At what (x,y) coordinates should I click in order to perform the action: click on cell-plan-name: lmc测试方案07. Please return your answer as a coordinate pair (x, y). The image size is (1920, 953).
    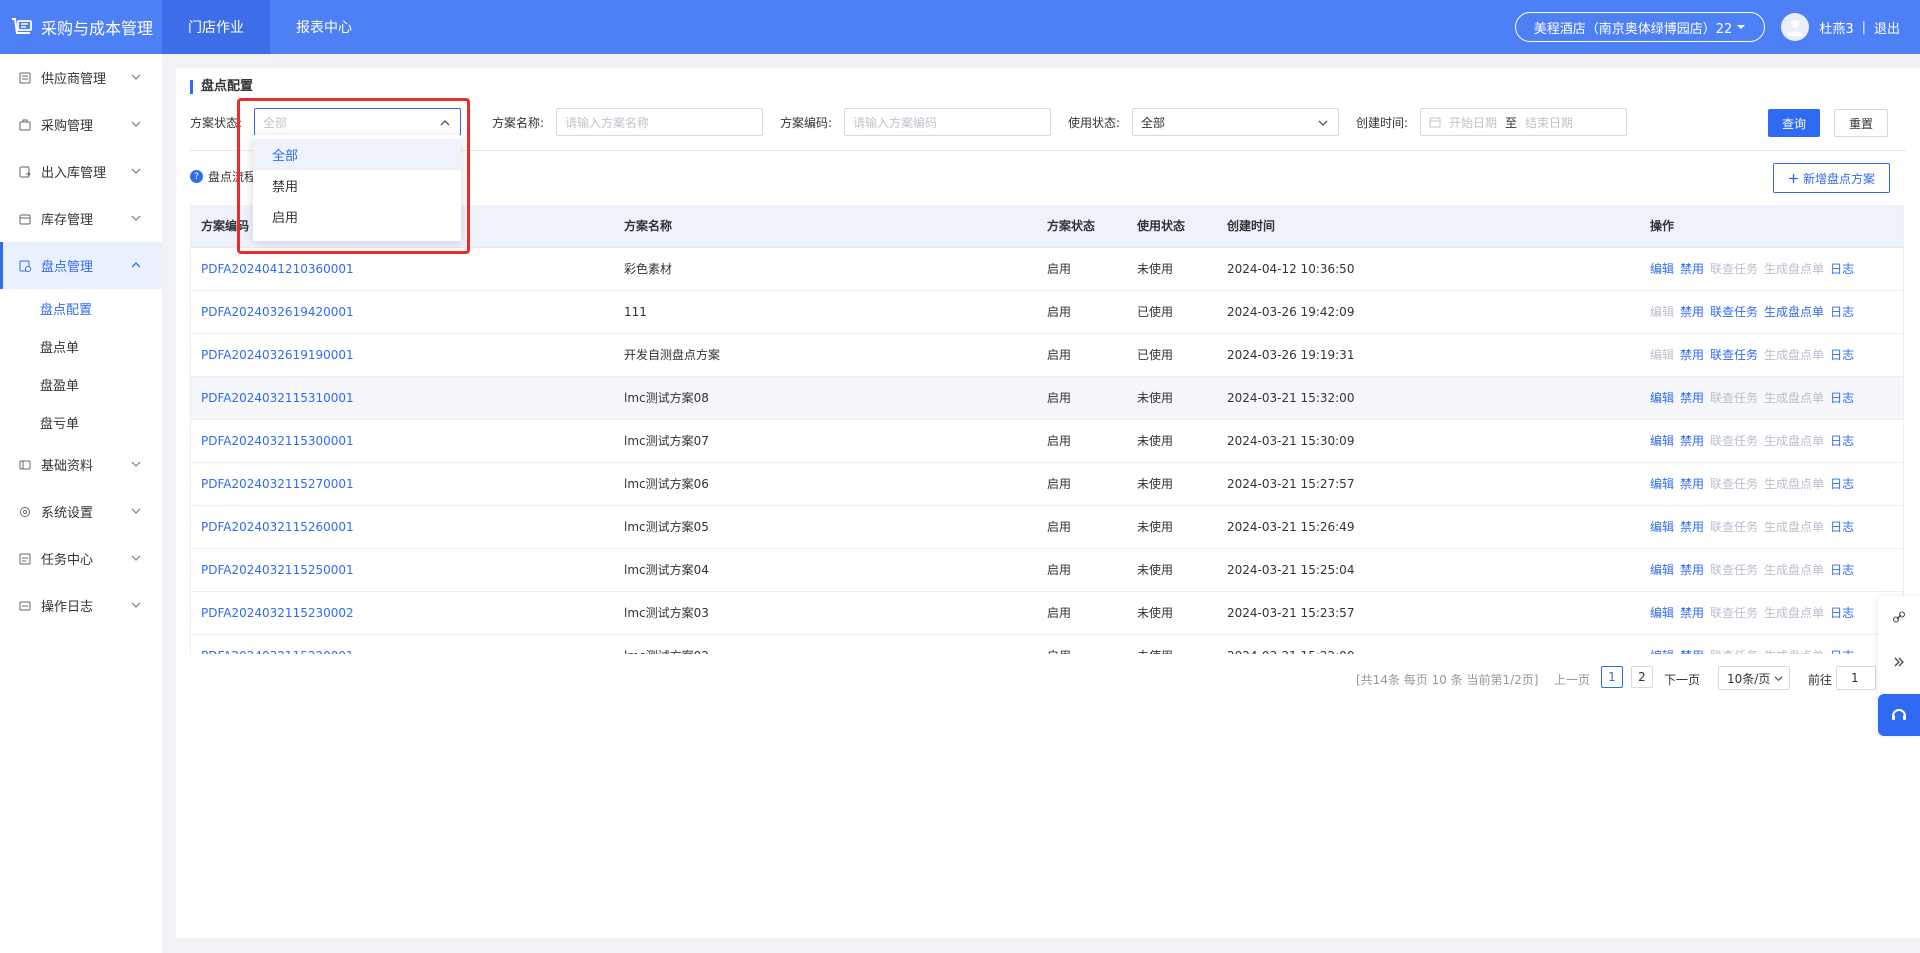
    Looking at the image, I should click on (825, 441).